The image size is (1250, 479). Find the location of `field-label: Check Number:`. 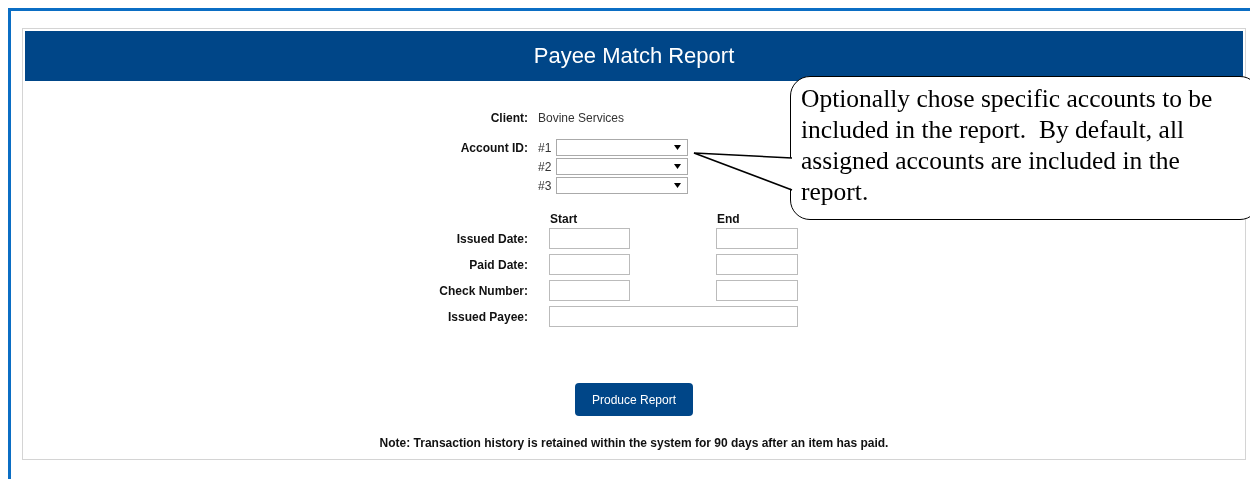

field-label: Check Number: is located at coordinates (483, 290).